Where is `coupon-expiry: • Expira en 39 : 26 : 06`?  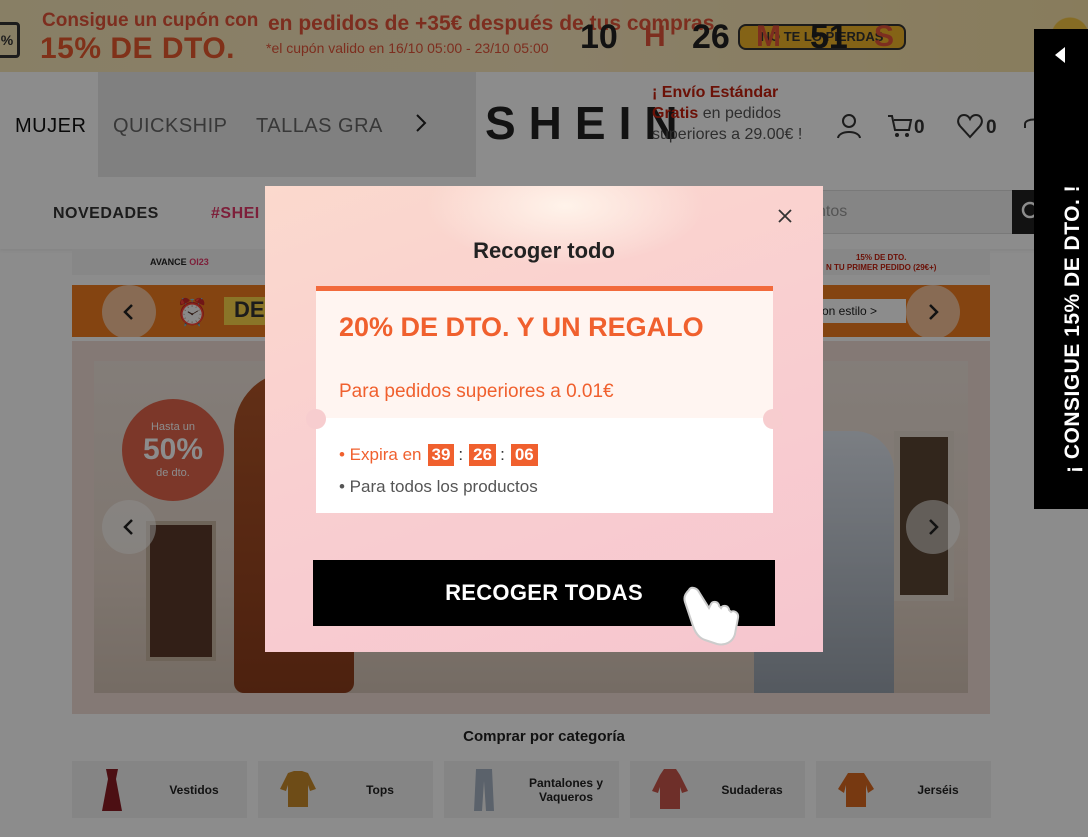 coupon-expiry: • Expira en 39 : 26 : 06 is located at coordinates (438, 455).